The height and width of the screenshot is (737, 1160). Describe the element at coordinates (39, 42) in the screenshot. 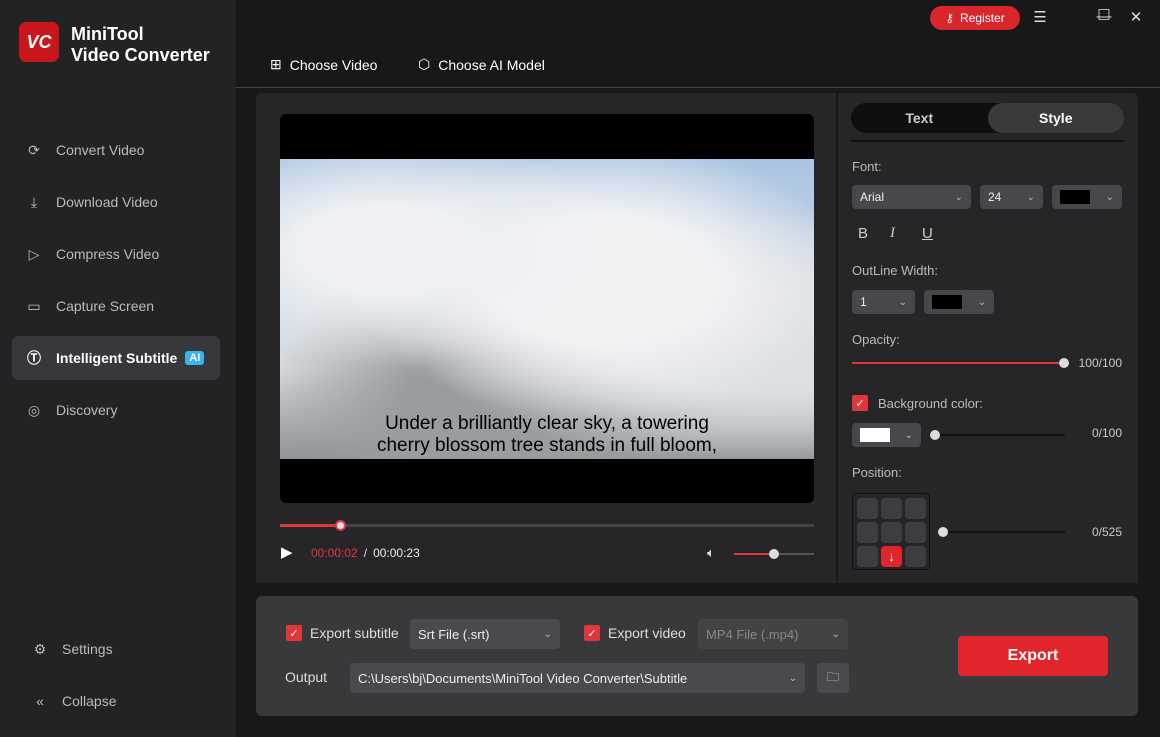

I see `app-logo: VC` at that location.